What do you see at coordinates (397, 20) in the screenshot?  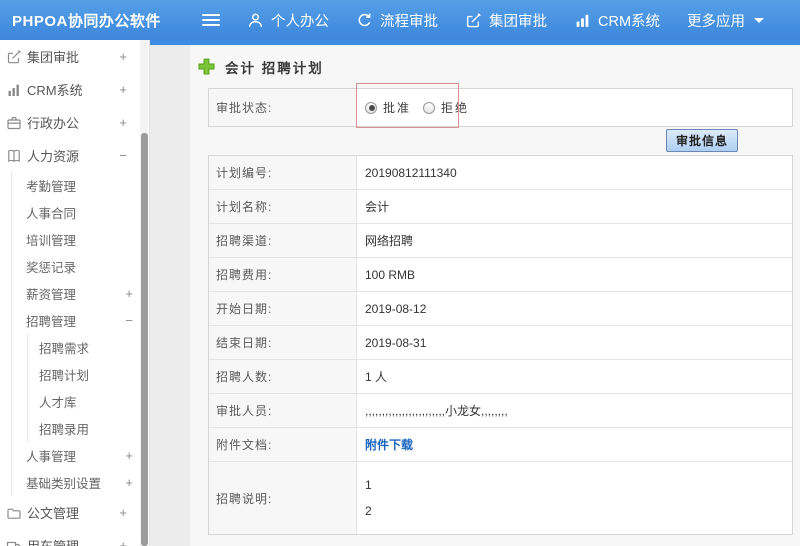 I see `nav-item-workflow-approval: 流程审批` at bounding box center [397, 20].